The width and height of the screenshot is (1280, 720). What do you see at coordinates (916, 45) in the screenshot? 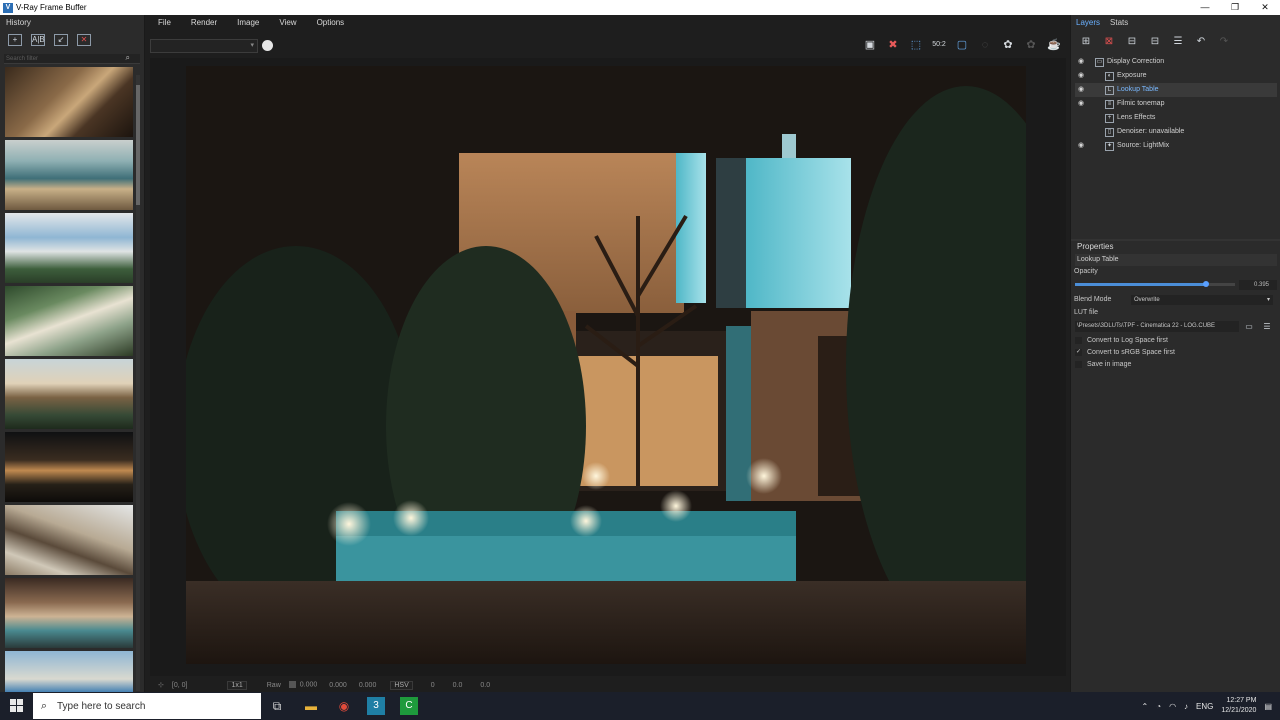
I see `region-render-icon: ⬚` at bounding box center [916, 45].